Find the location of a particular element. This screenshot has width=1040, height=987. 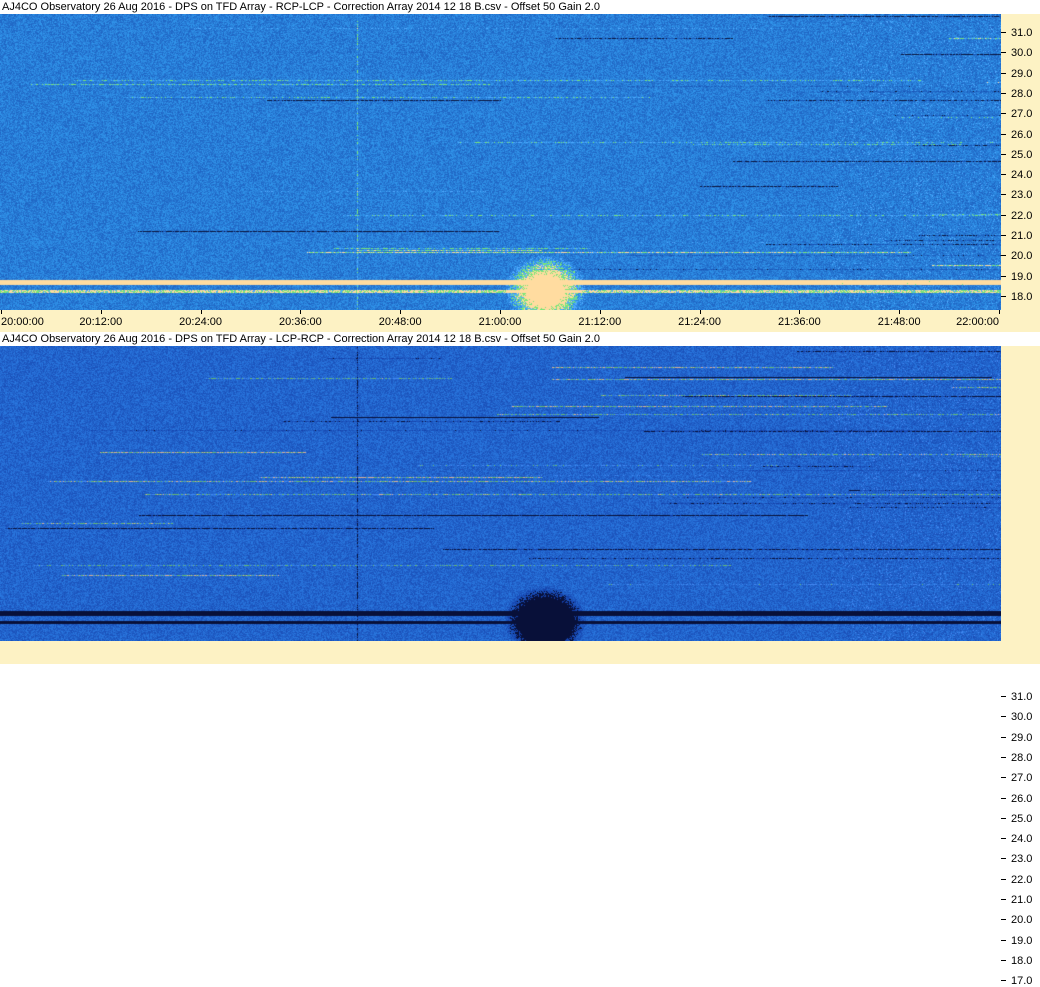

time-label: 20:12:00 is located at coordinates (101, 322).